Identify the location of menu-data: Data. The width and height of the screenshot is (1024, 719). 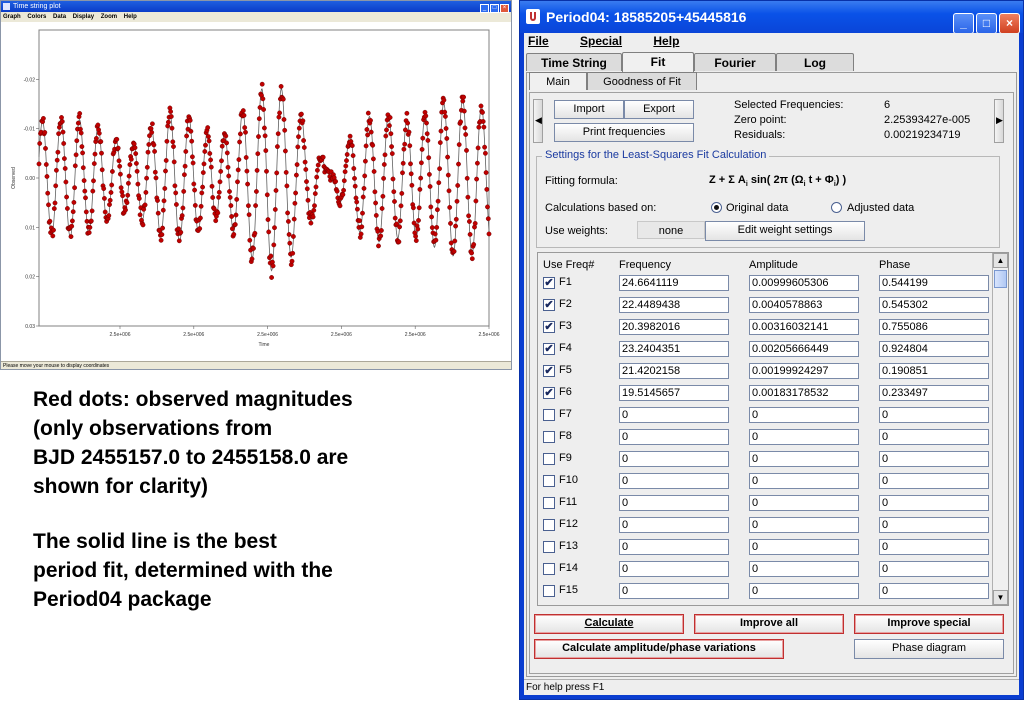
(59, 17).